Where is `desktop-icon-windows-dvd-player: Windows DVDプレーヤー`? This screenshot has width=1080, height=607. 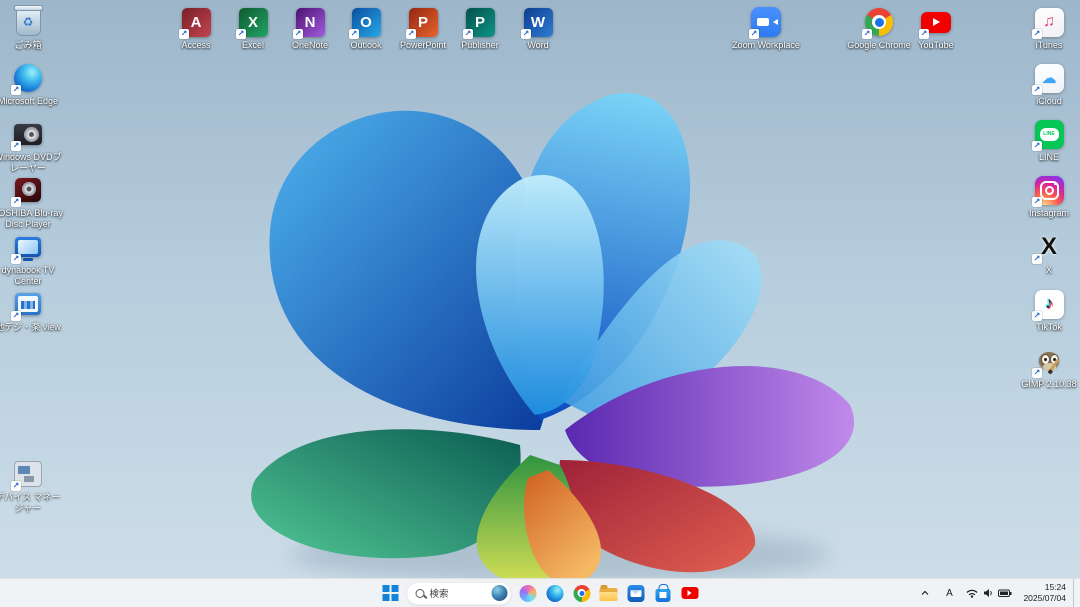
desktop-icon-windows-dvd-player: Windows DVDプレーヤー is located at coordinates (32, 145).